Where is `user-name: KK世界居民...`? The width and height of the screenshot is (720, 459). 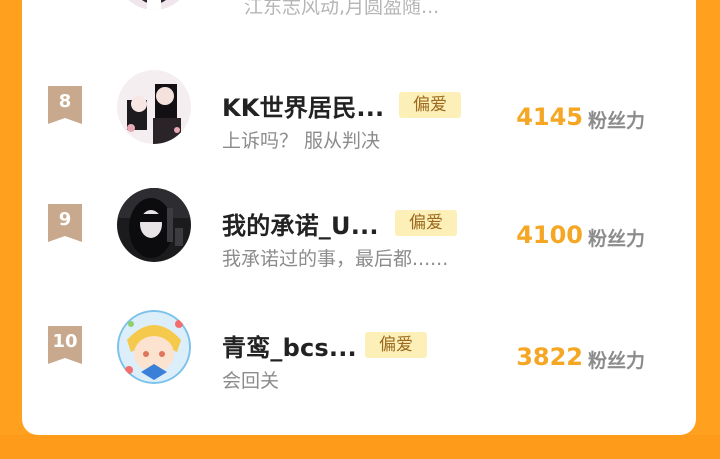
user-name: KK世界居民... is located at coordinates (303, 105).